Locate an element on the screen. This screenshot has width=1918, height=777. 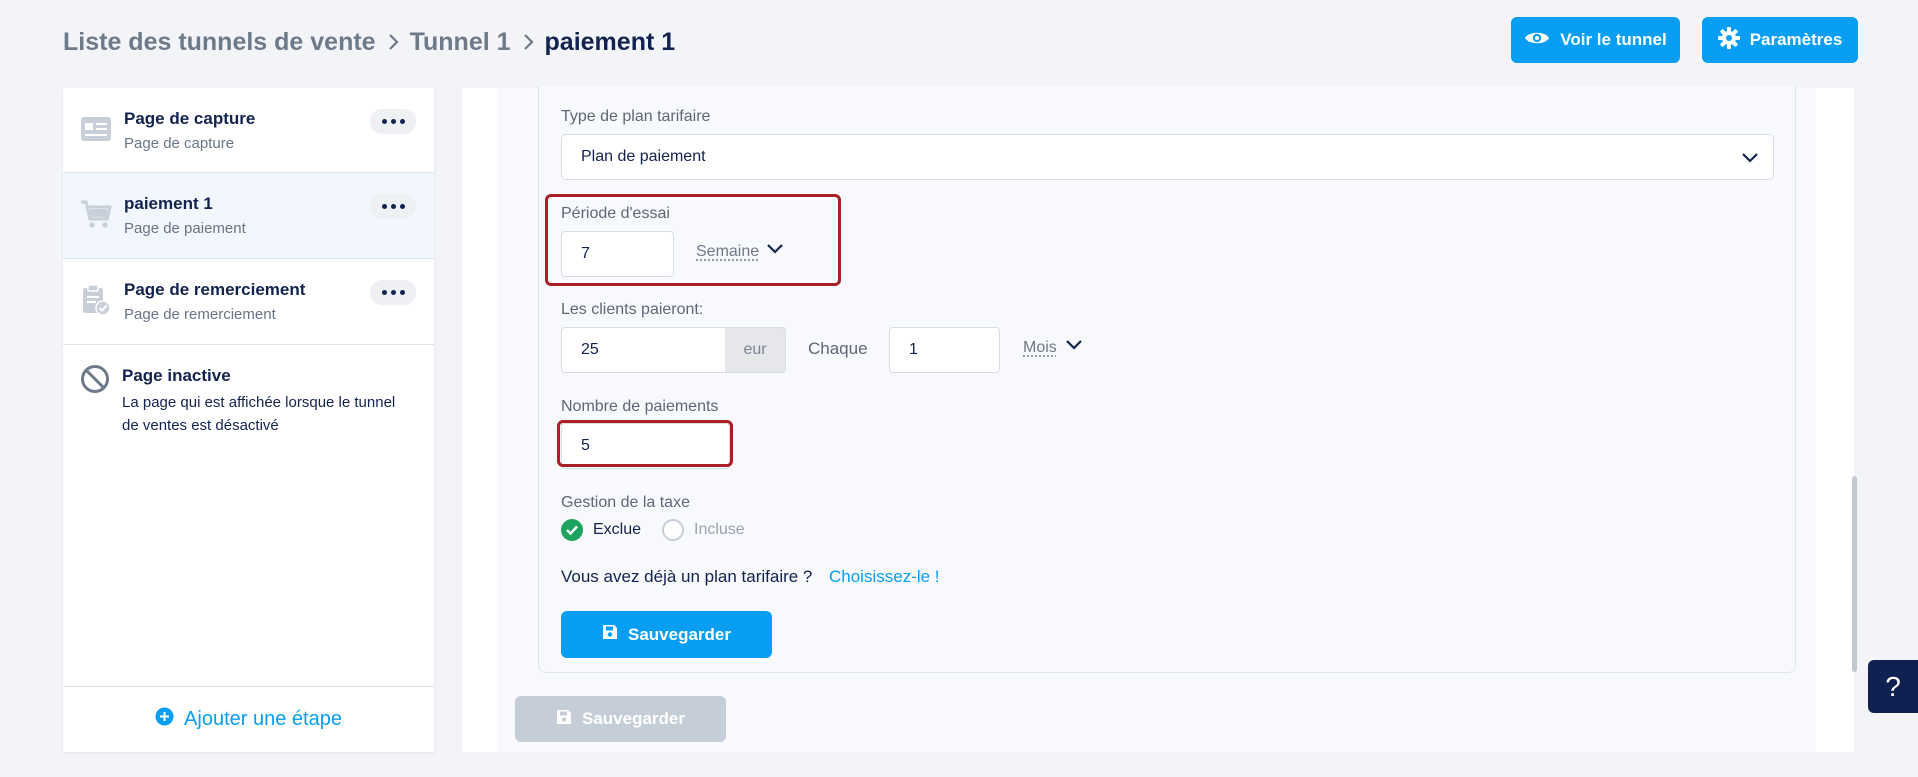
page-capture-icon is located at coordinates (96, 129).